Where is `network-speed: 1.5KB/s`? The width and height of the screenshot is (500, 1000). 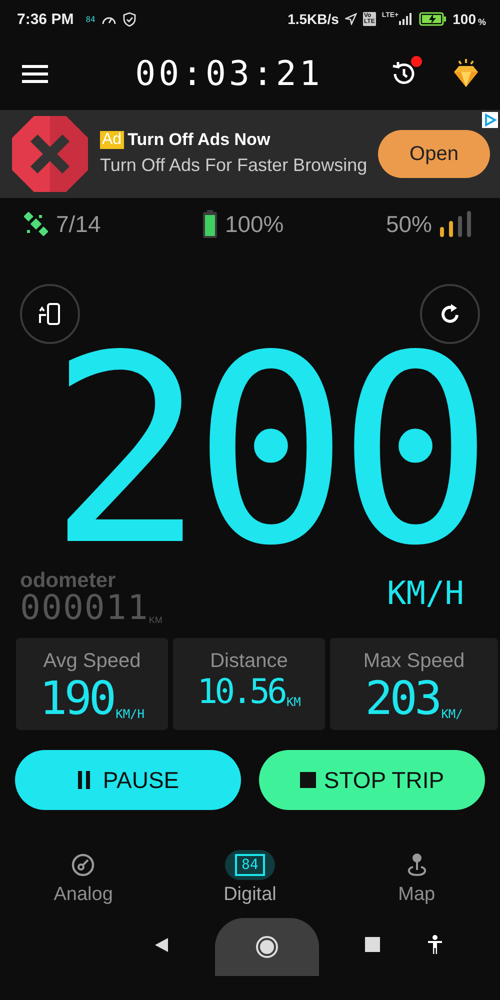 network-speed: 1.5KB/s is located at coordinates (313, 19).